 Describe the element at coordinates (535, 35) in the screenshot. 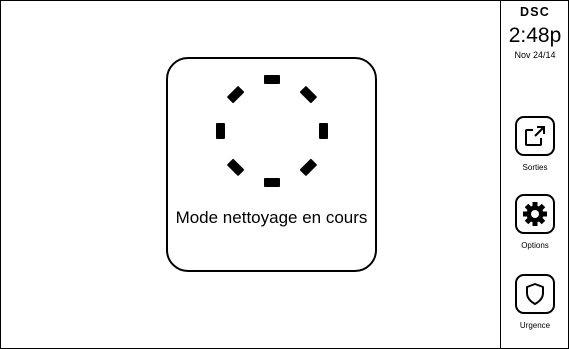

I see `clock-time: 2:48p` at that location.